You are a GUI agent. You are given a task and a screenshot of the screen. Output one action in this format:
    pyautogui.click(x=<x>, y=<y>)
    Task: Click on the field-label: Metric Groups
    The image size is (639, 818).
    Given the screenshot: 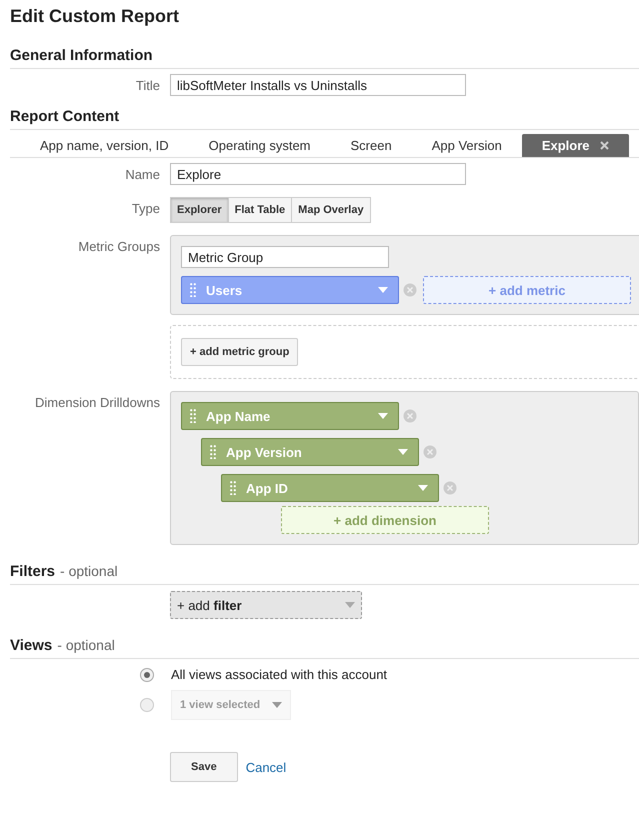 What is the action you would take?
    pyautogui.click(x=119, y=246)
    